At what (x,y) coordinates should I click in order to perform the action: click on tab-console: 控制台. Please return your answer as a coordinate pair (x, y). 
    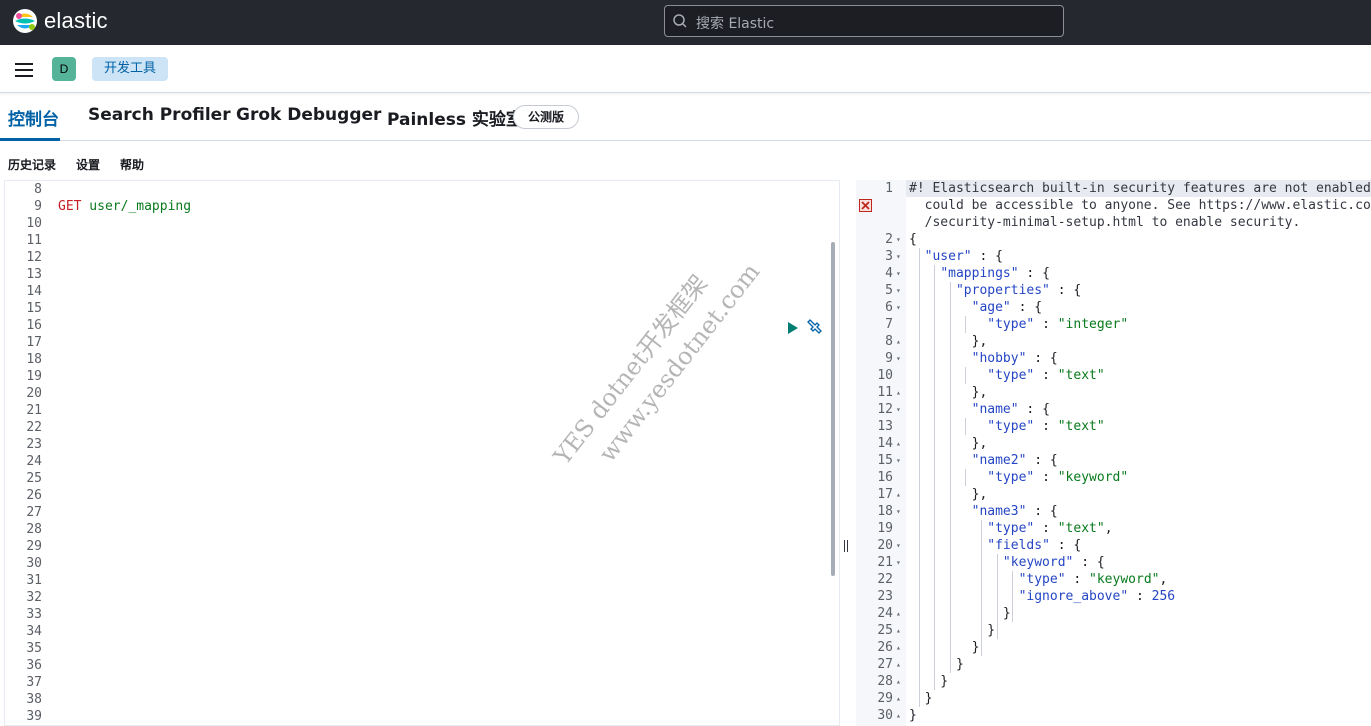
    Looking at the image, I should click on (33, 117).